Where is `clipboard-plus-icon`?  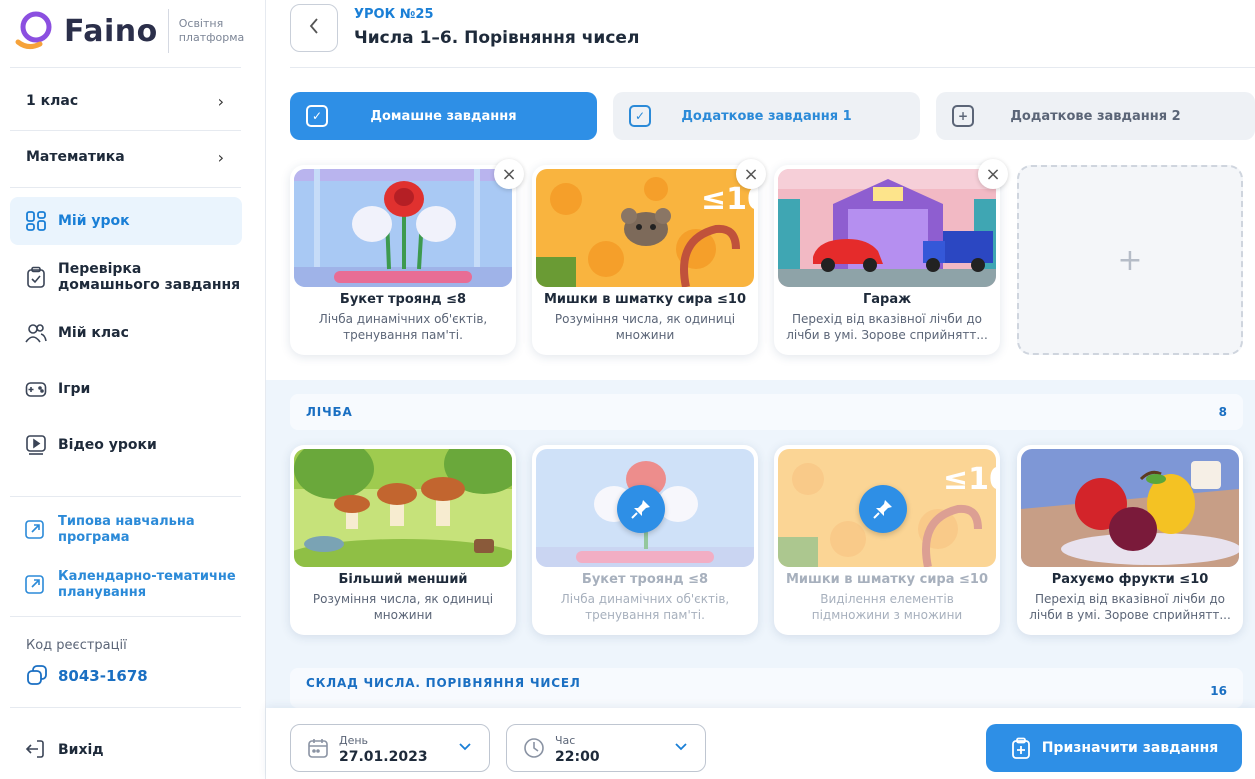 clipboard-plus-icon is located at coordinates (1021, 748).